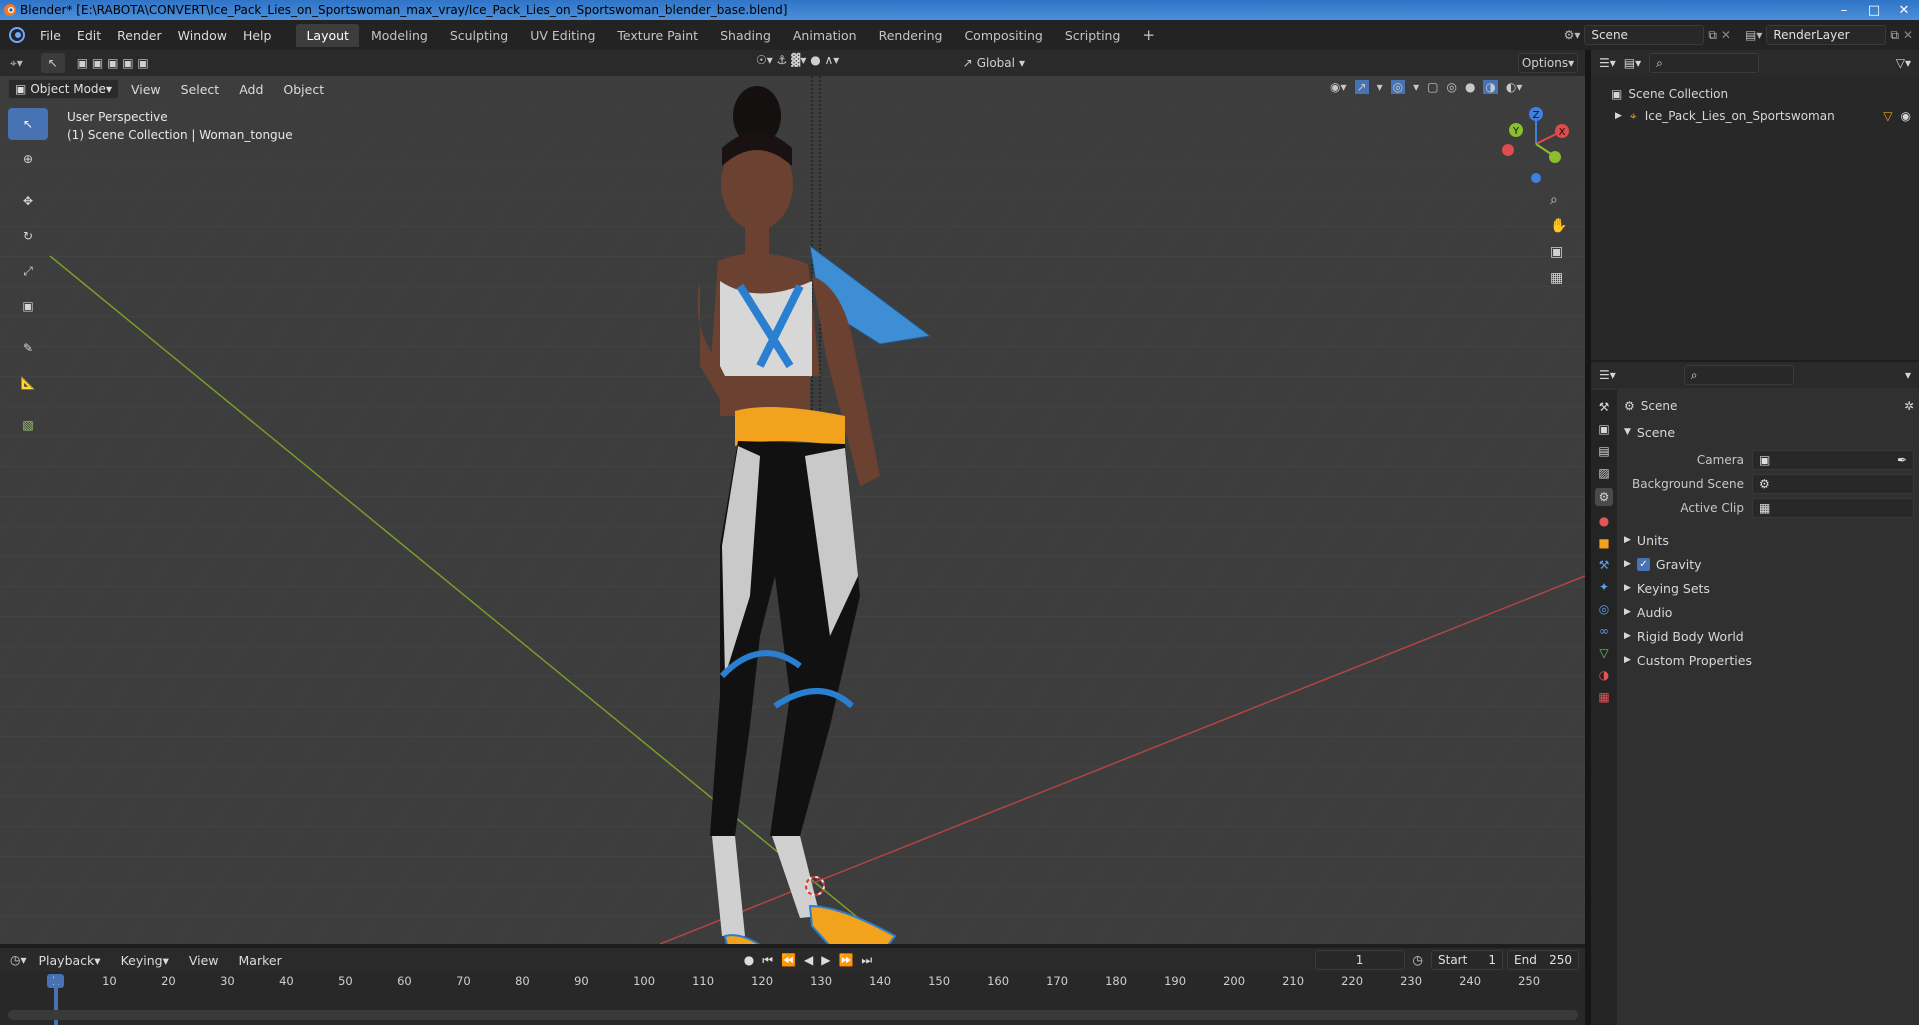 The image size is (1919, 1025). What do you see at coordinates (1712, 35) in the screenshot?
I see `copy-scene-icon: ⧉` at bounding box center [1712, 35].